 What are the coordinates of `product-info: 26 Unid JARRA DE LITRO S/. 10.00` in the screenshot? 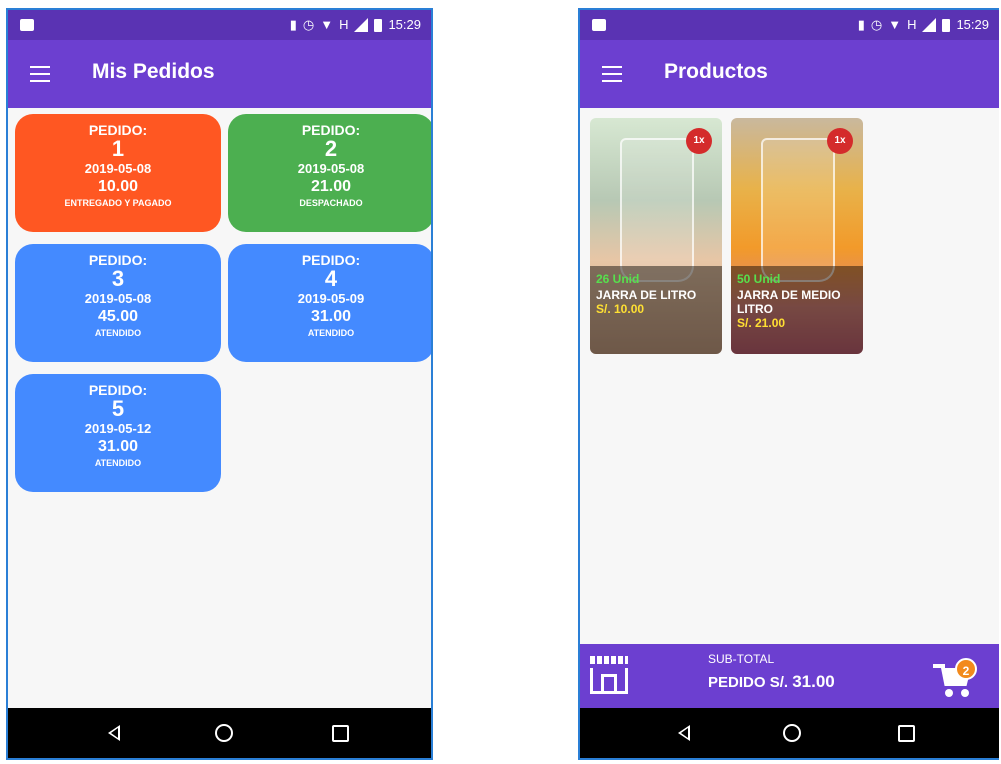 It's located at (656, 310).